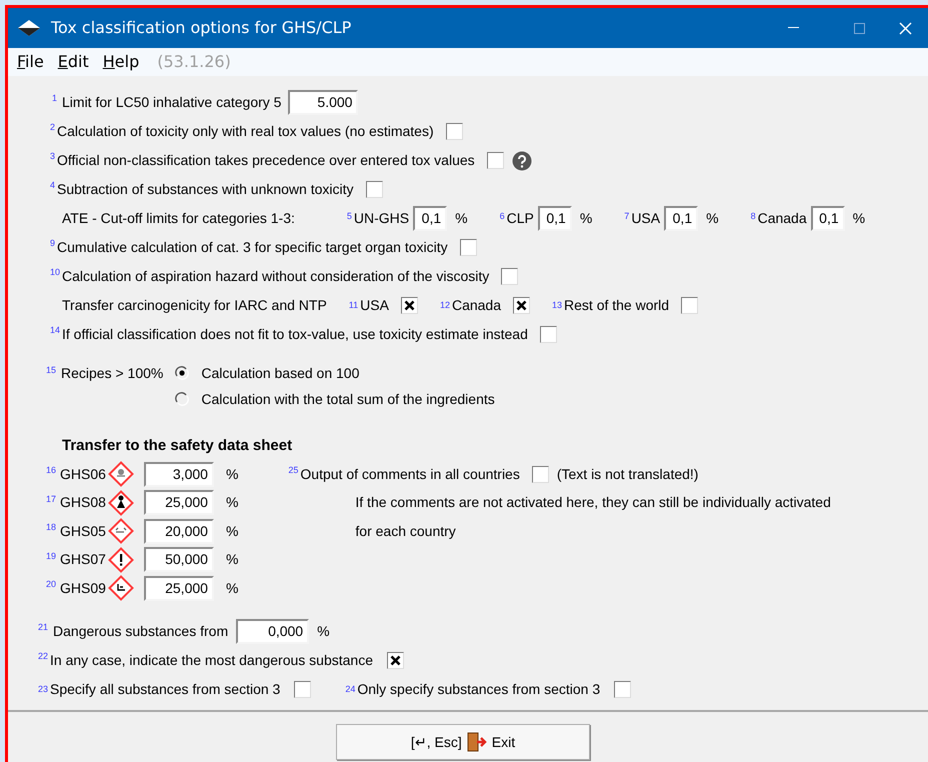 The height and width of the screenshot is (762, 928). Describe the element at coordinates (179, 559) in the screenshot. I see `number-field: 50,000` at that location.